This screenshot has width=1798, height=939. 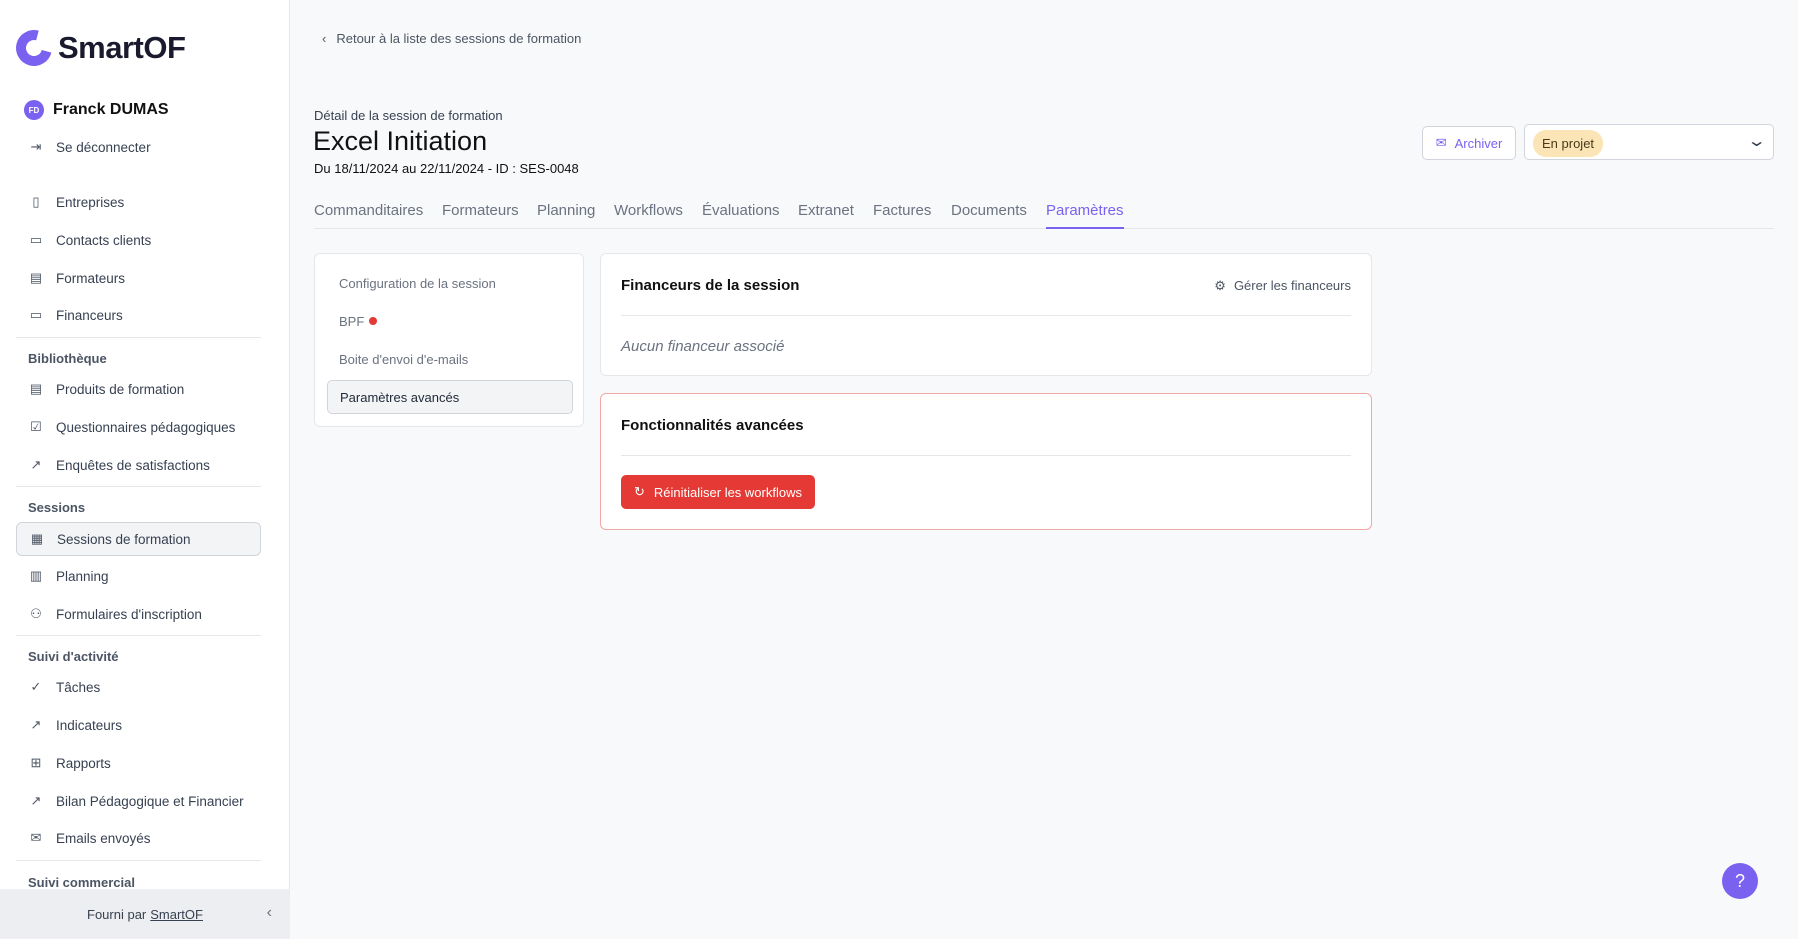 What do you see at coordinates (1478, 143) in the screenshot?
I see `archive-label: Archiver` at bounding box center [1478, 143].